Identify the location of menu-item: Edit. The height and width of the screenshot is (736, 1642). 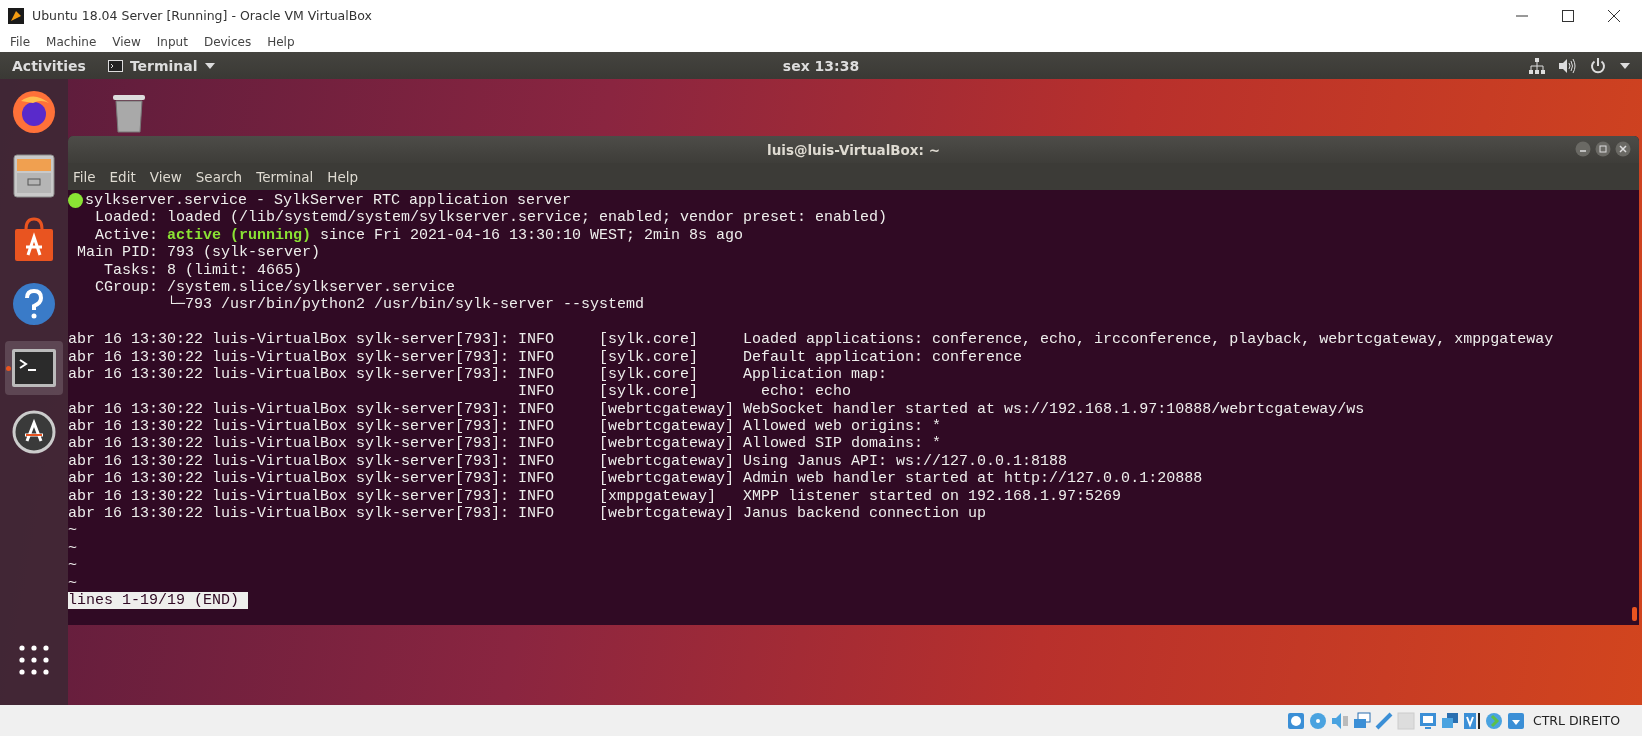
(122, 176).